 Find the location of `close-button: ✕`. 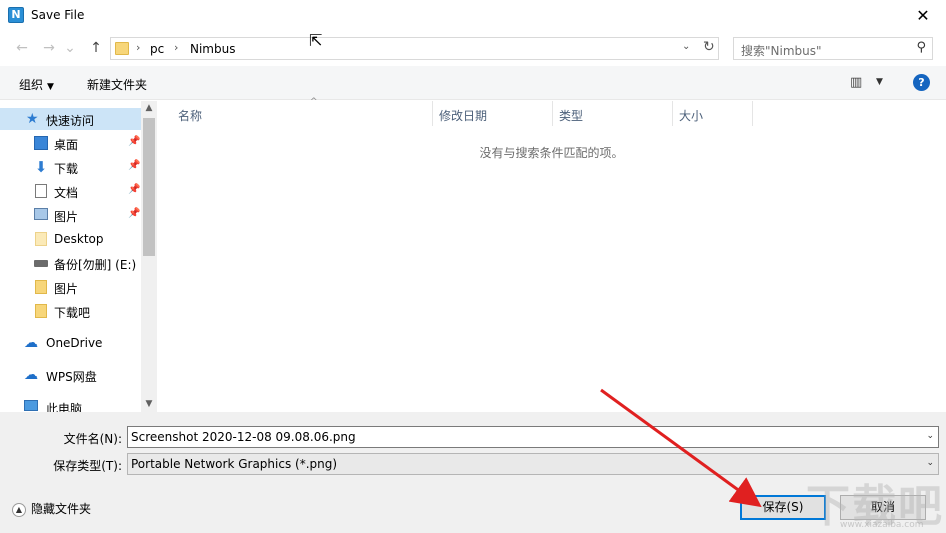

close-button: ✕ is located at coordinates (923, 15).